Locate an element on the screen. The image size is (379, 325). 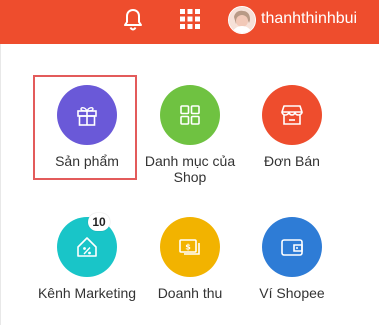
avatar is located at coordinates (242, 20).